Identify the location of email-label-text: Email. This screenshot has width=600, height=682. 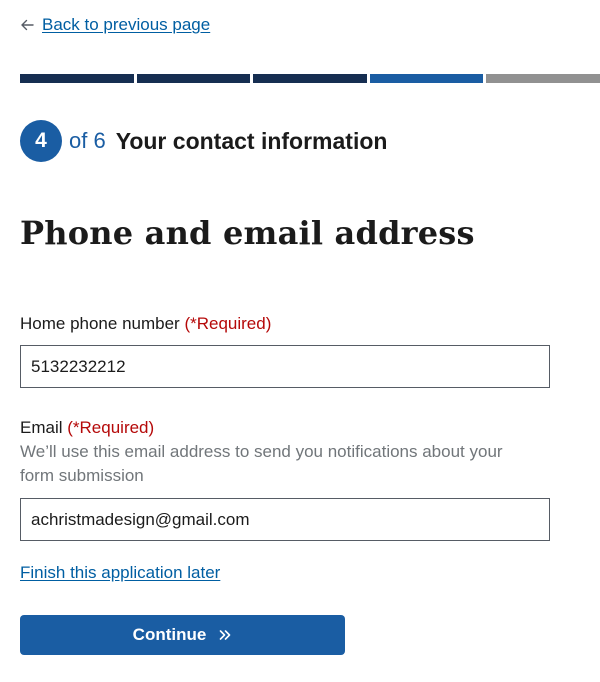
(41, 427).